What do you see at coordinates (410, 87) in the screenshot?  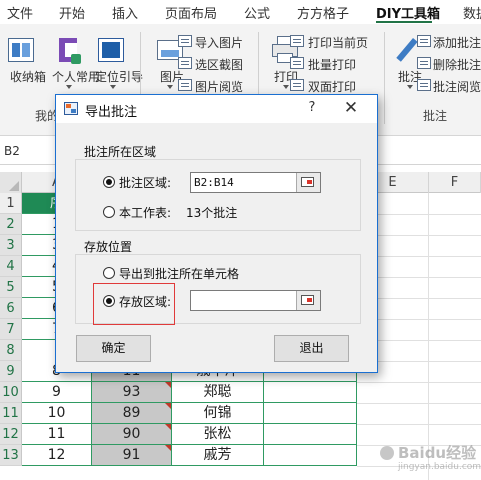 I see `comment-dropdown-caret` at bounding box center [410, 87].